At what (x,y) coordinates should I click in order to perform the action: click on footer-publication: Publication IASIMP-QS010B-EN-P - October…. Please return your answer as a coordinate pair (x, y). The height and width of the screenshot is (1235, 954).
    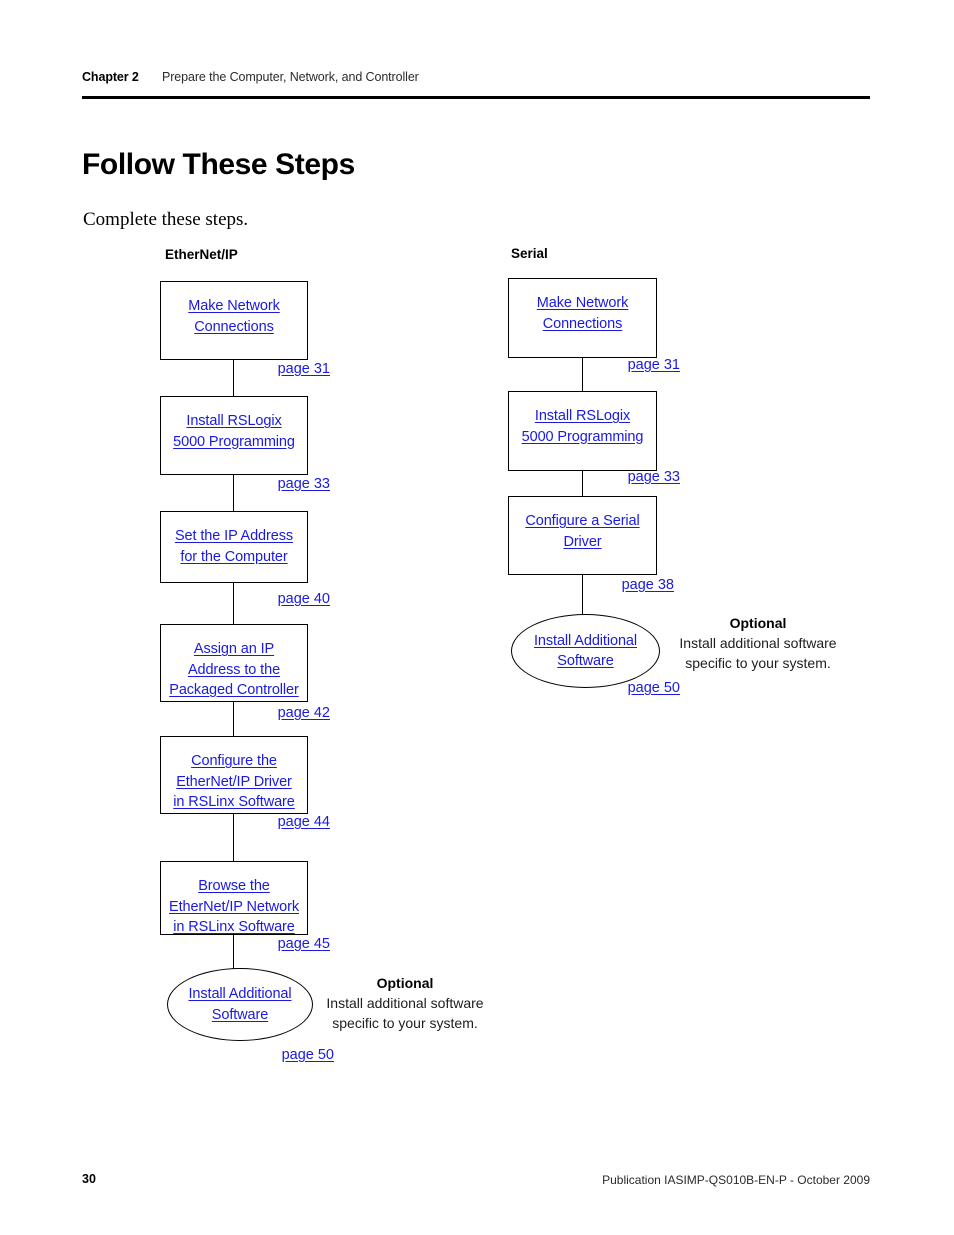
    Looking at the image, I should click on (736, 1180).